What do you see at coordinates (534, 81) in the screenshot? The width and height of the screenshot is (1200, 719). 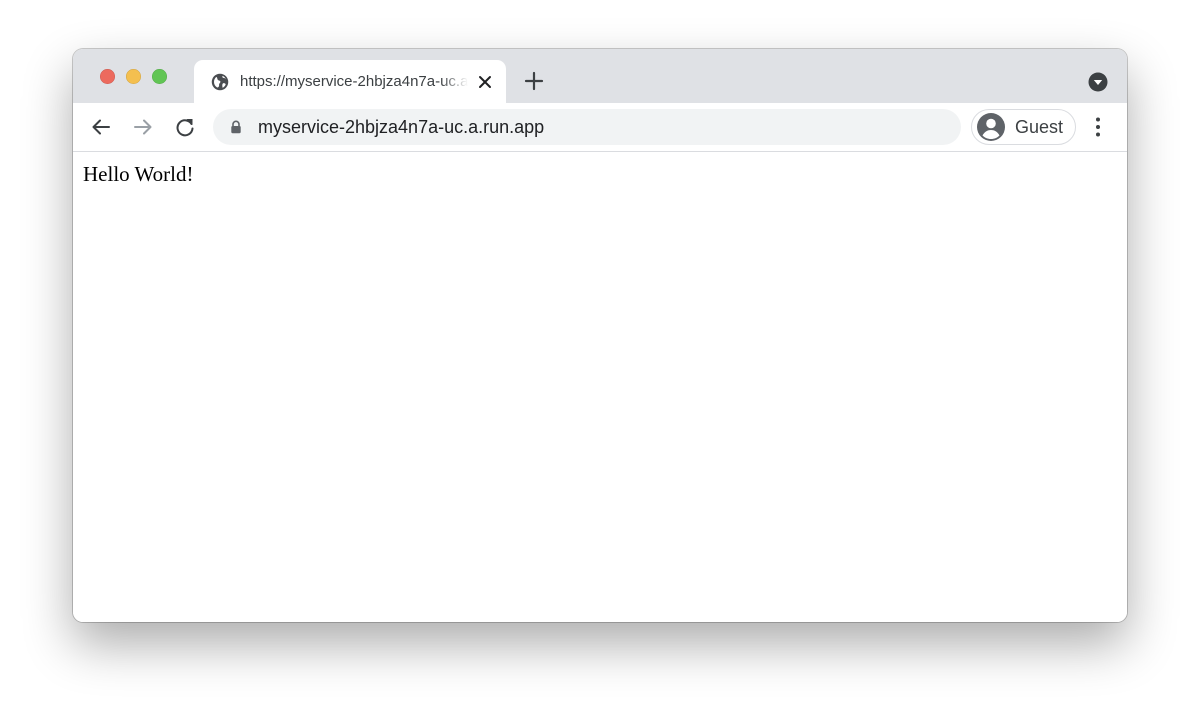 I see `plus-icon` at bounding box center [534, 81].